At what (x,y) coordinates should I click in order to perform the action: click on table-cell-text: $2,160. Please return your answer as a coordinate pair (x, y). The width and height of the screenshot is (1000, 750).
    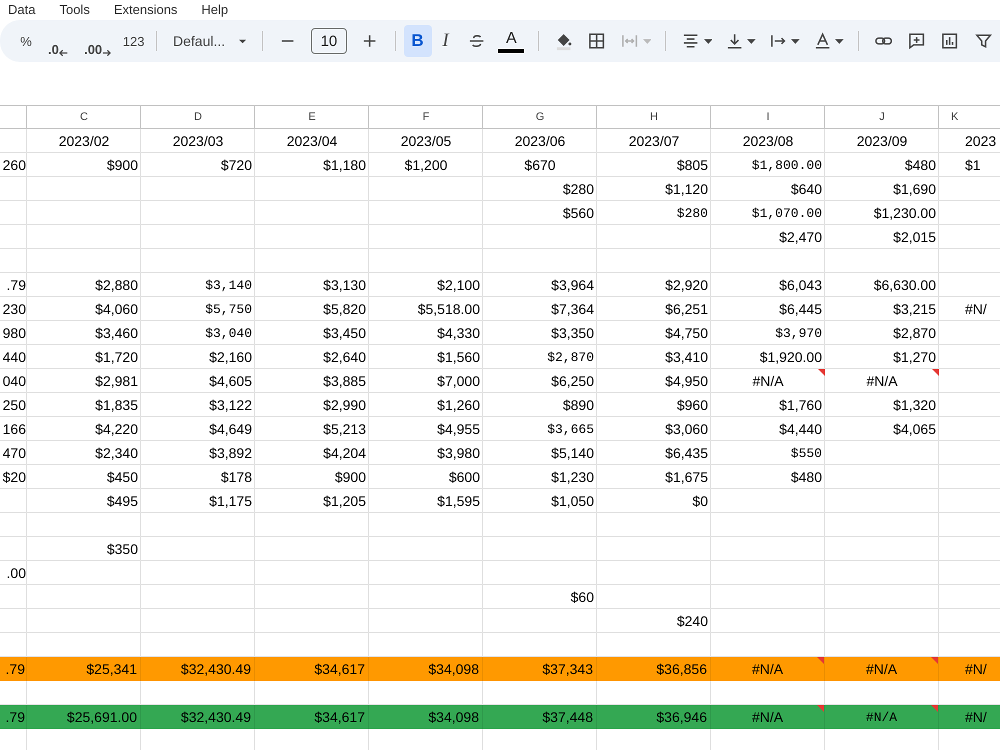
    Looking at the image, I should click on (230, 357).